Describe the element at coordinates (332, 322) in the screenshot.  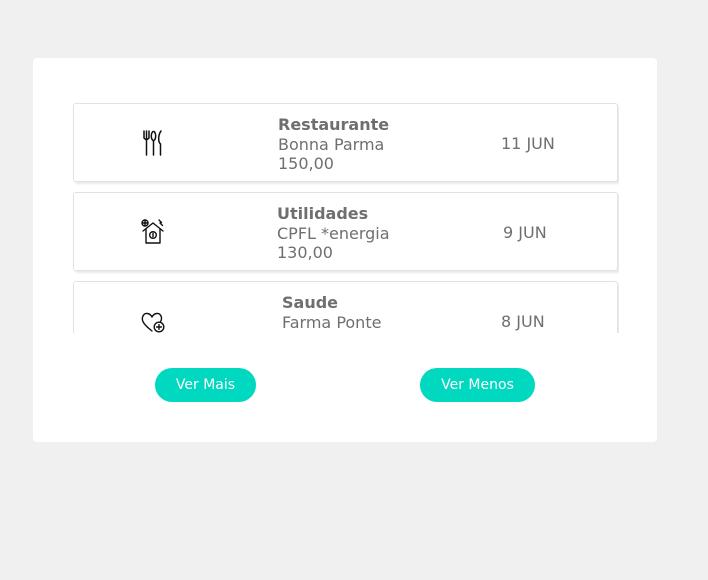
I see `transaction-merchant: Farma Ponte` at that location.